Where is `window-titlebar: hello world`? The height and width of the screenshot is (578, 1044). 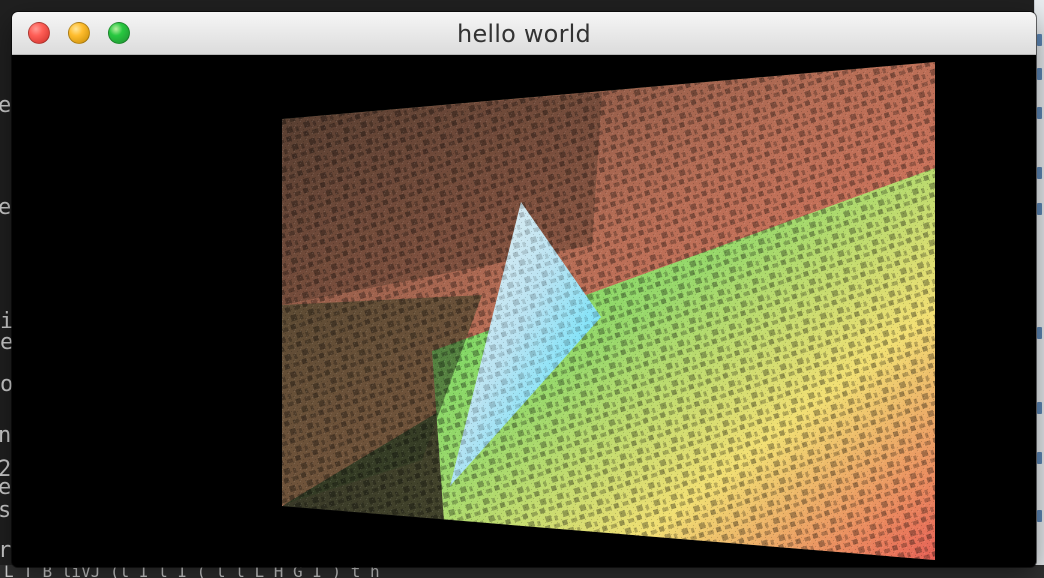 window-titlebar: hello world is located at coordinates (524, 33).